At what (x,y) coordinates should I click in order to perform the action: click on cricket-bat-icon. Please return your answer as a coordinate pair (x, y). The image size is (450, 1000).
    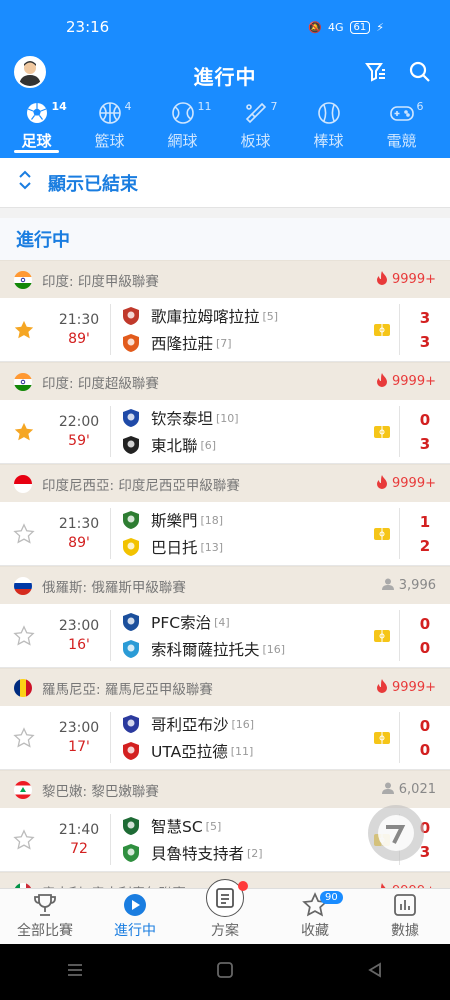
    Looking at the image, I should click on (256, 115).